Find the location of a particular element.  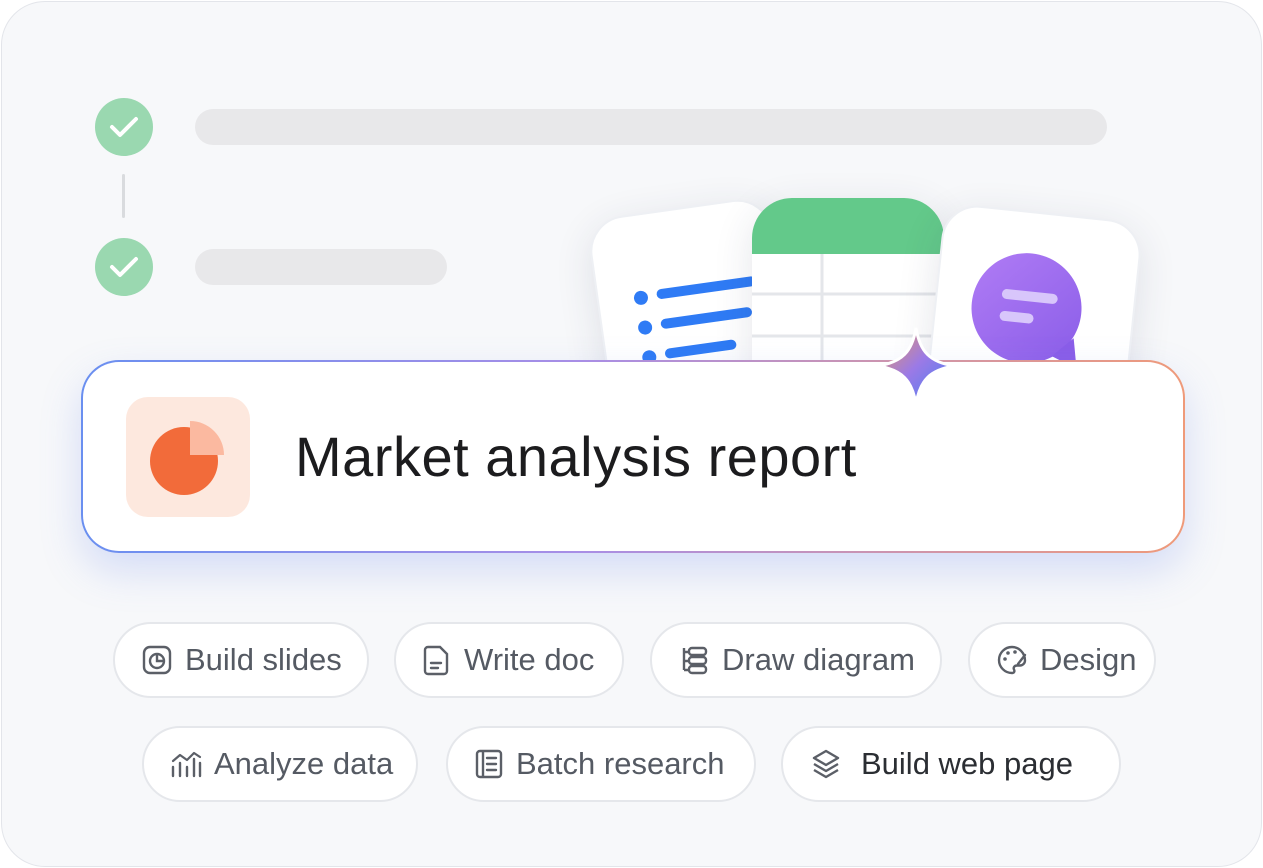

chart-icon is located at coordinates (186, 764).